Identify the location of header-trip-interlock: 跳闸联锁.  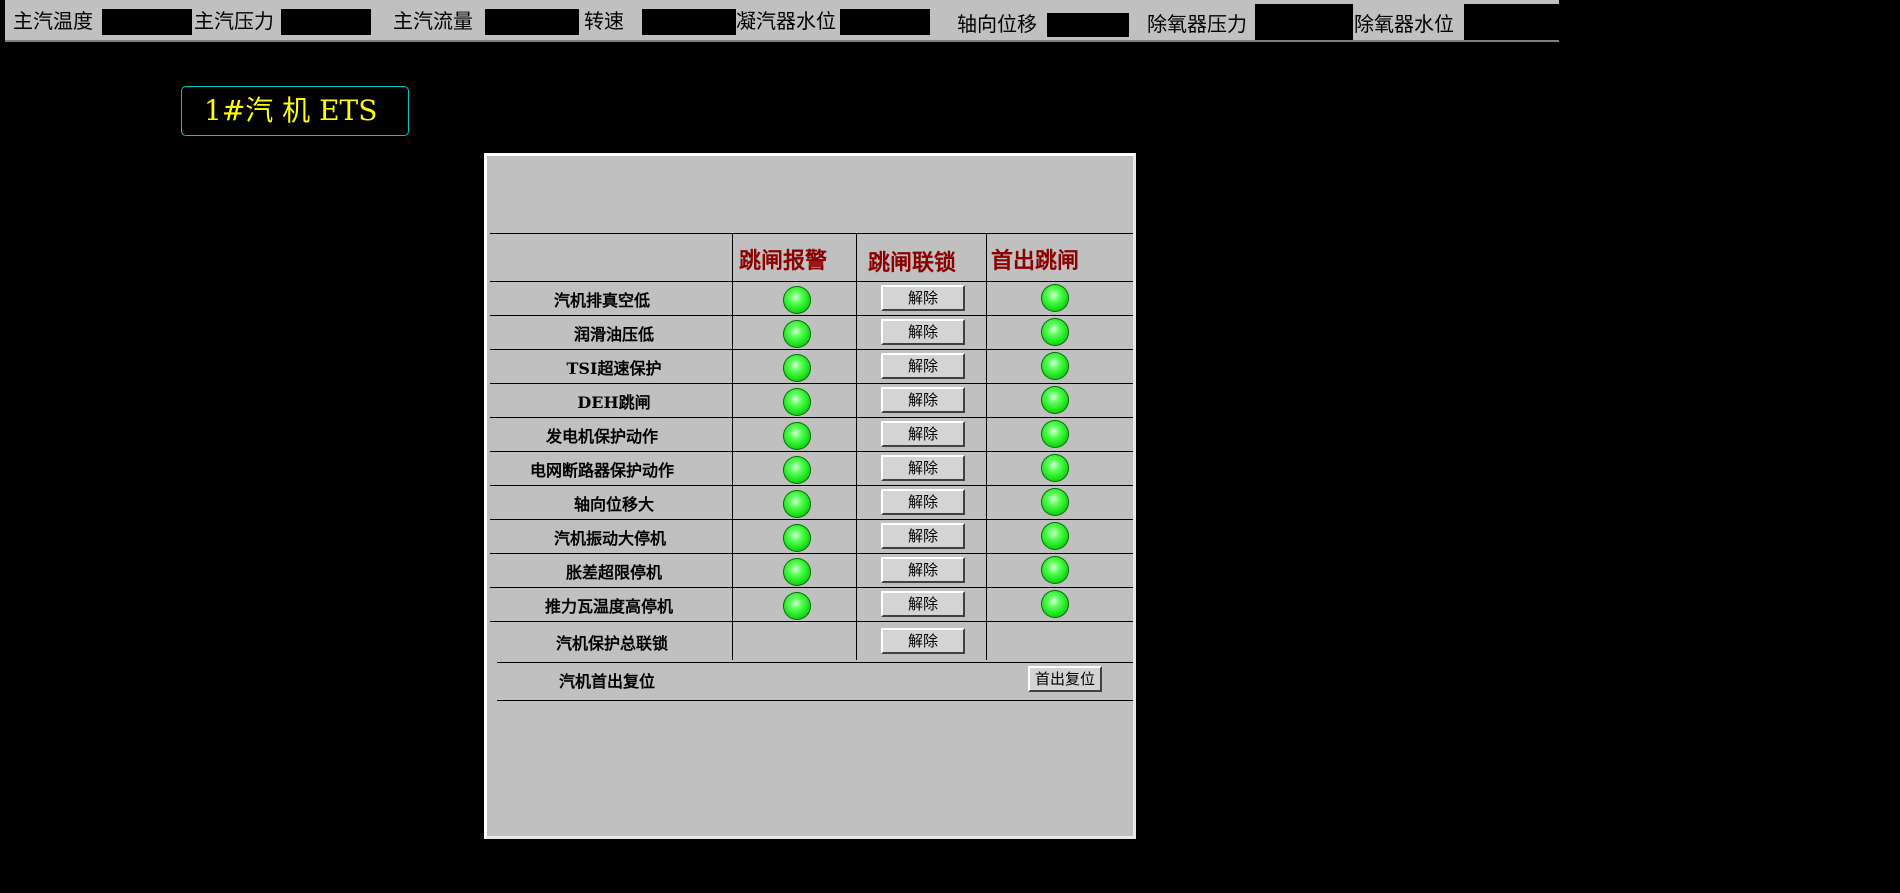
(912, 263).